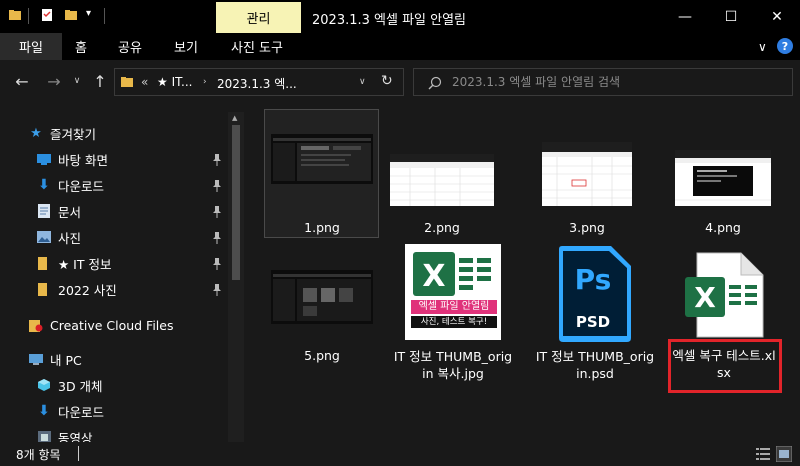 This screenshot has height=466, width=800. Describe the element at coordinates (454, 322) in the screenshot. I see `thumbnail-subtitle: 사진, 테스트 복구!` at that location.